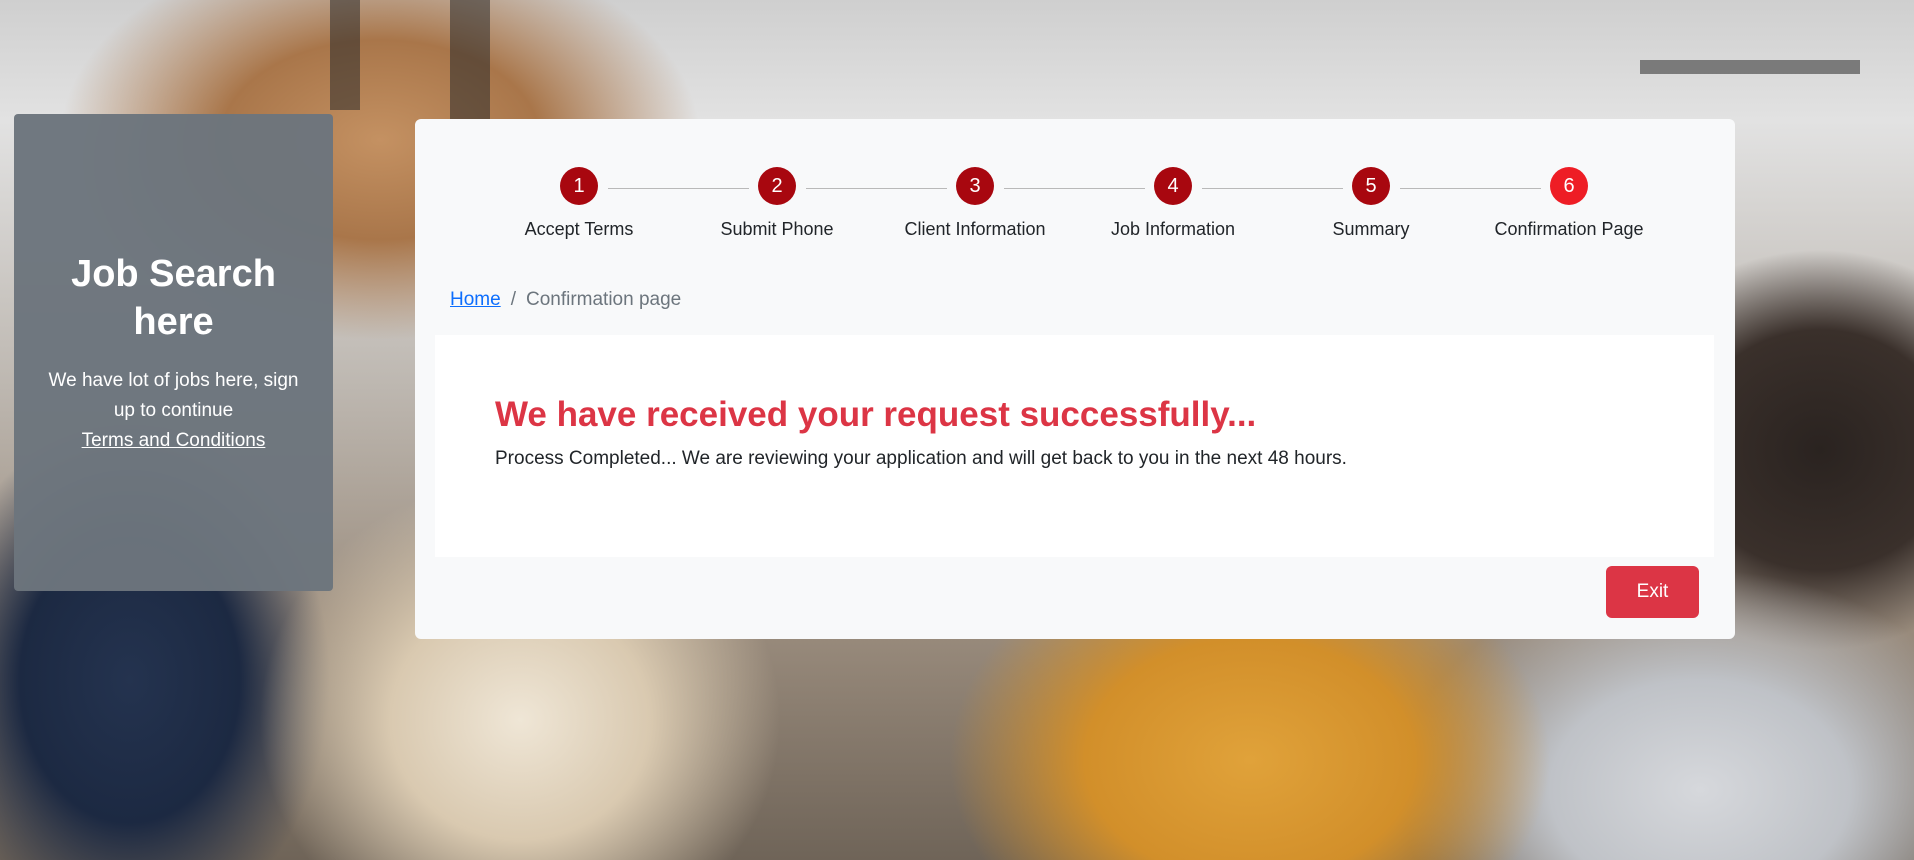 The image size is (1914, 860). Describe the element at coordinates (777, 186) in the screenshot. I see `step-number: 2` at that location.